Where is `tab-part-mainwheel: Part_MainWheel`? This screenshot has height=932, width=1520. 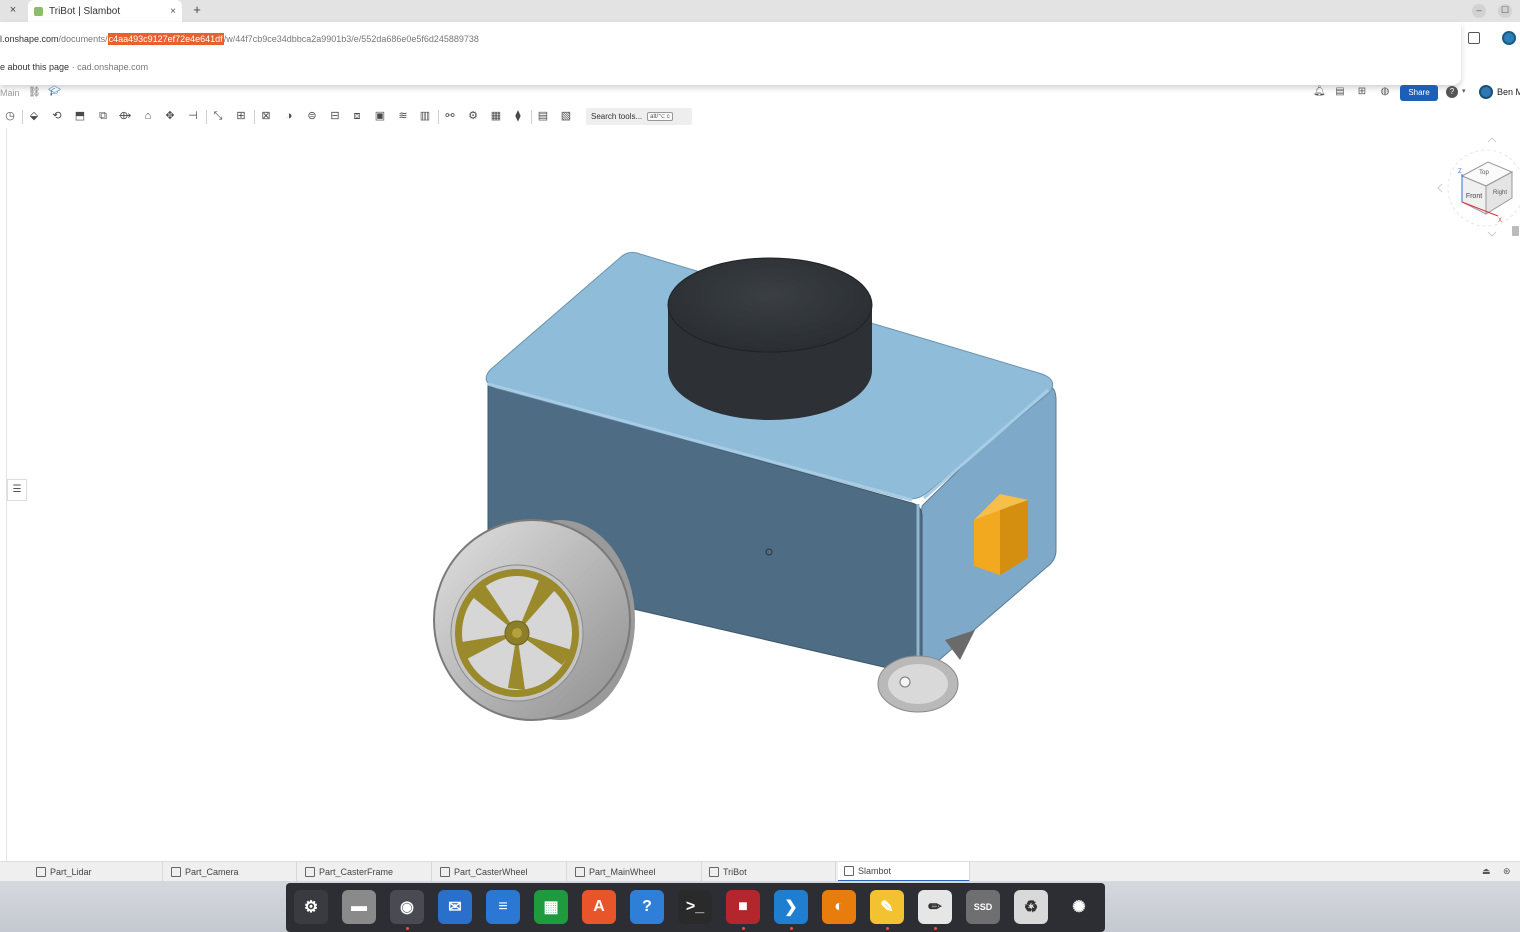 tab-part-mainwheel: Part_MainWheel is located at coordinates (635, 872).